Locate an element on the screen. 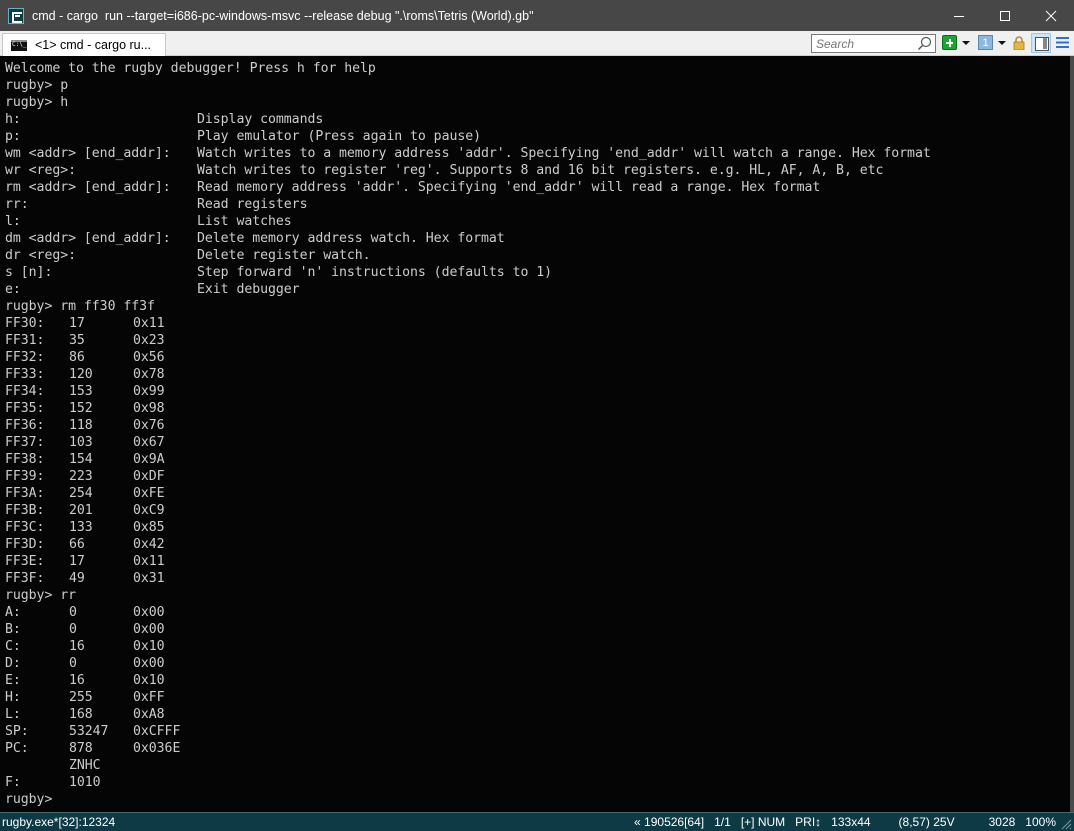 The width and height of the screenshot is (1074, 831). memory-address: FF3E: is located at coordinates (25, 561).